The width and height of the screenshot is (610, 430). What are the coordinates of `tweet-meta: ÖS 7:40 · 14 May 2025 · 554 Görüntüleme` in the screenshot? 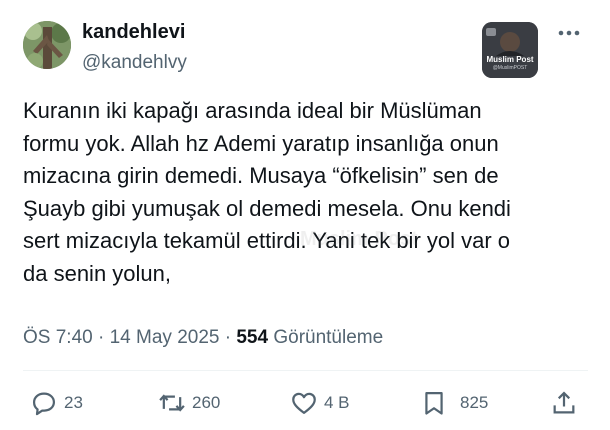 It's located at (203, 338).